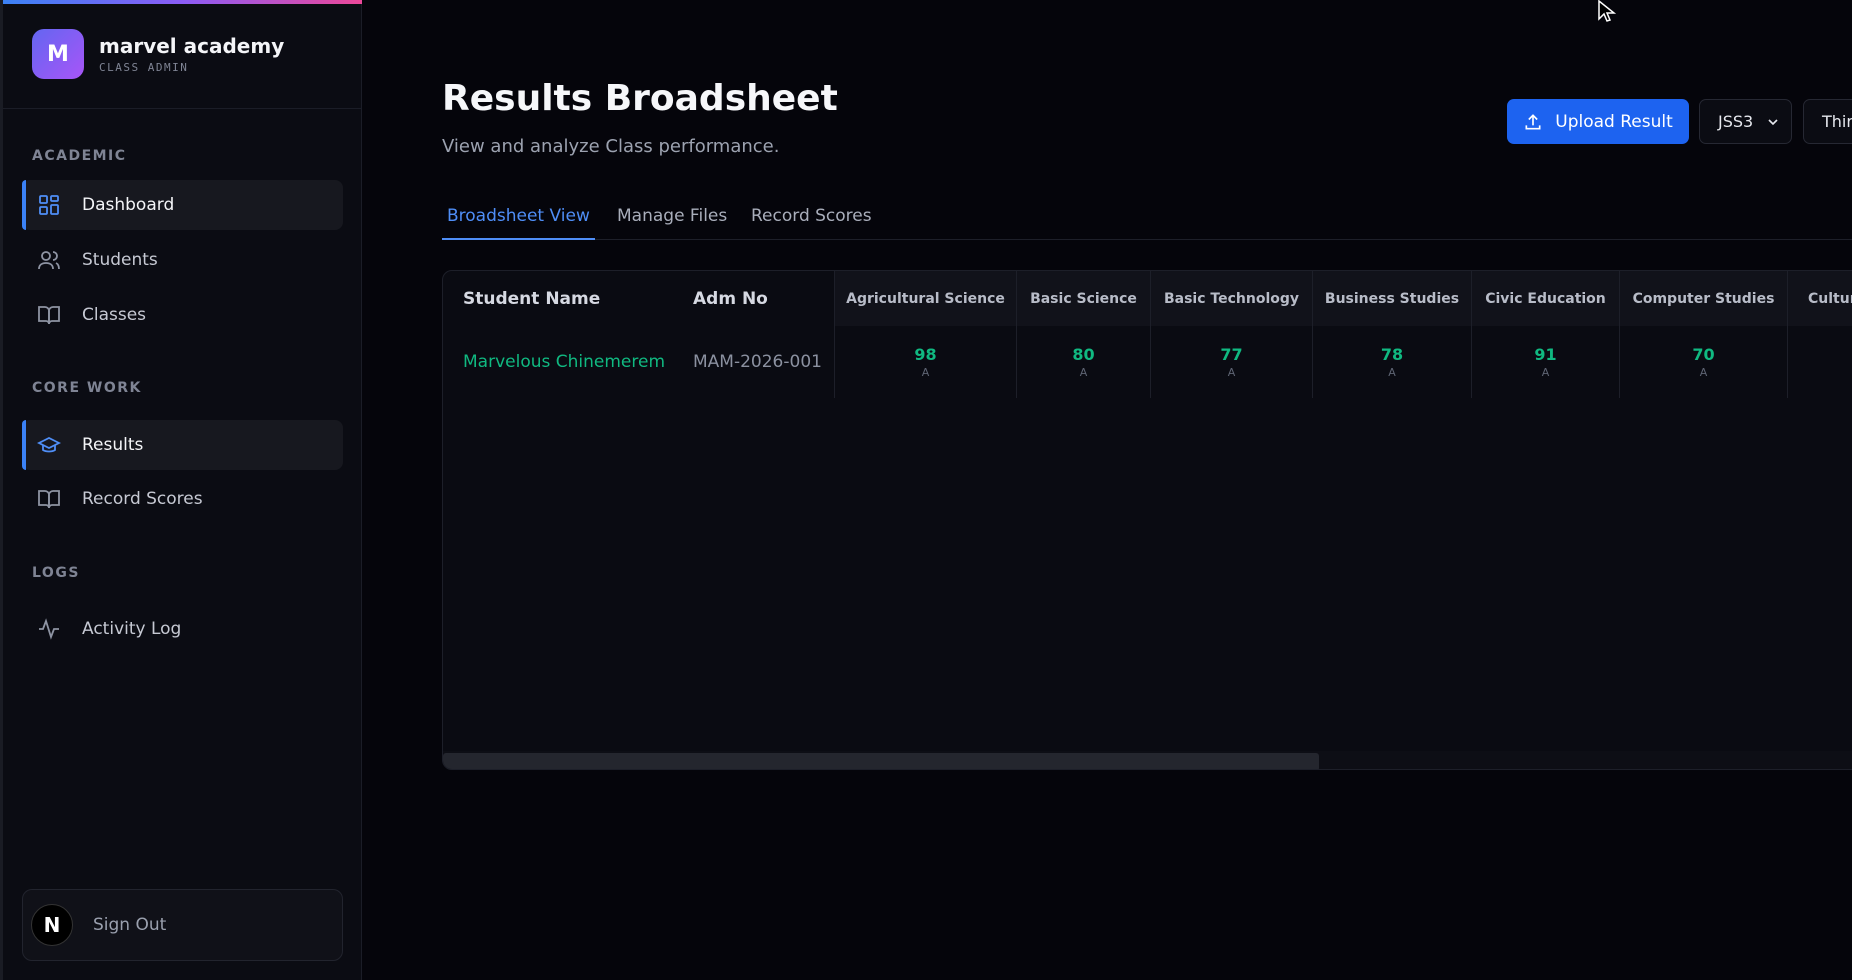 The height and width of the screenshot is (980, 1852). What do you see at coordinates (182, 108) in the screenshot?
I see `sidebar-divider` at bounding box center [182, 108].